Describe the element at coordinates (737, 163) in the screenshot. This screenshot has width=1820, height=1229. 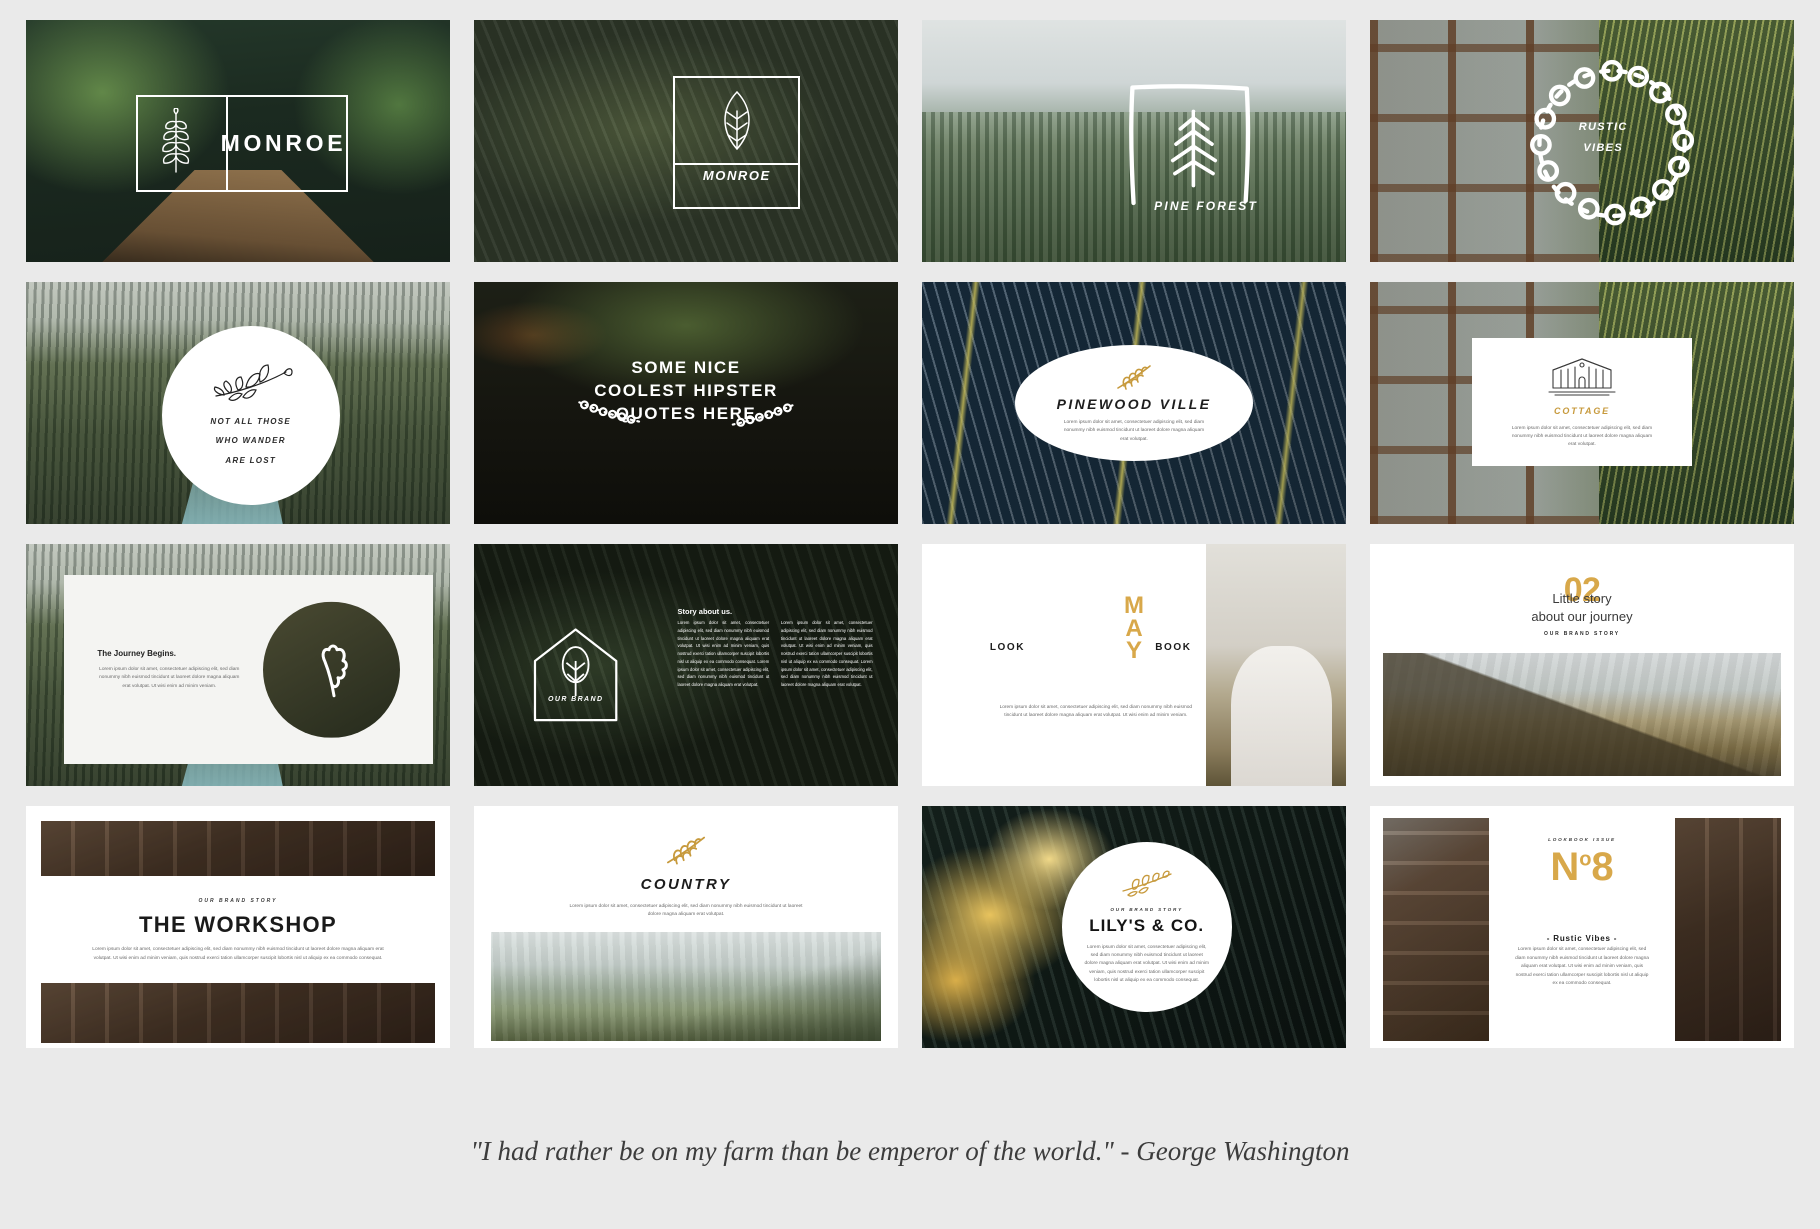
I see `box-divider-line` at that location.